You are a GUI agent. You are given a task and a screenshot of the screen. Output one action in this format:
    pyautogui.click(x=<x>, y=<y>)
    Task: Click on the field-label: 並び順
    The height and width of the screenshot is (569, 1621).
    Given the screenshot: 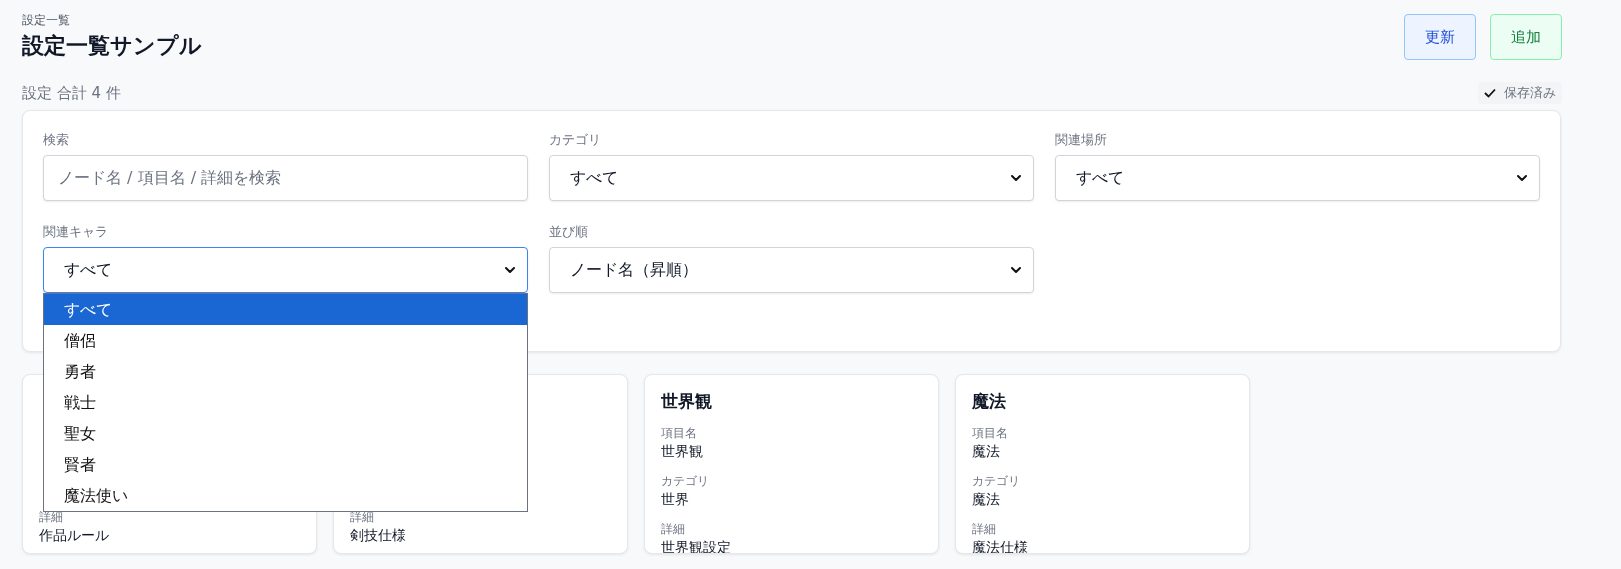 What is the action you would take?
    pyautogui.click(x=569, y=232)
    